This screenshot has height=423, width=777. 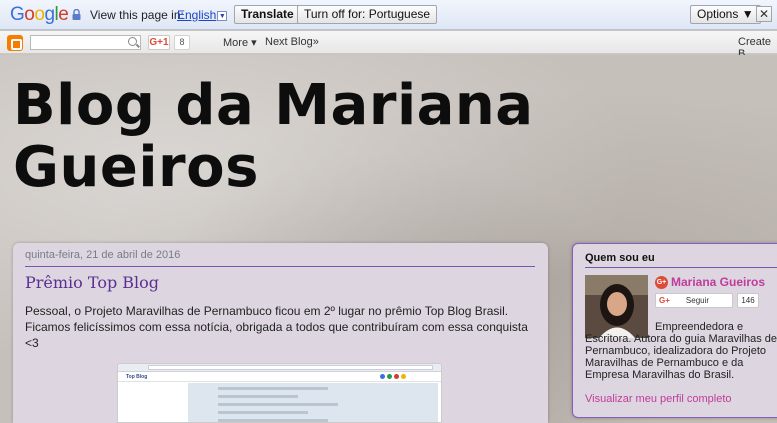 I want to click on widget-title: Quem sou eu, so click(x=620, y=258).